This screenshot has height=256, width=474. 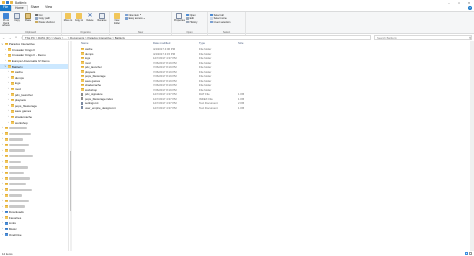 What do you see at coordinates (17, 44) in the screenshot?
I see `nav-item: ∨ Paradox Interactive` at bounding box center [17, 44].